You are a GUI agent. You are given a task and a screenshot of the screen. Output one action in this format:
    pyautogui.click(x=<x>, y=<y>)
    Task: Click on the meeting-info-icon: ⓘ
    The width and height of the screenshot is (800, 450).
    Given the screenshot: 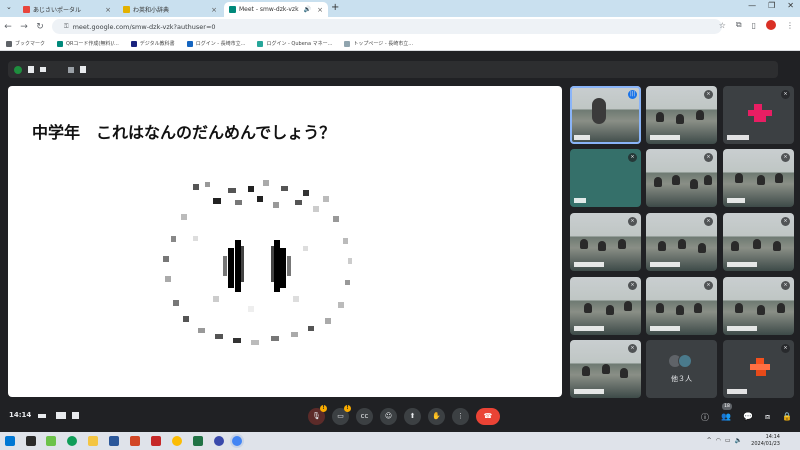 What is the action you would take?
    pyautogui.click(x=705, y=417)
    